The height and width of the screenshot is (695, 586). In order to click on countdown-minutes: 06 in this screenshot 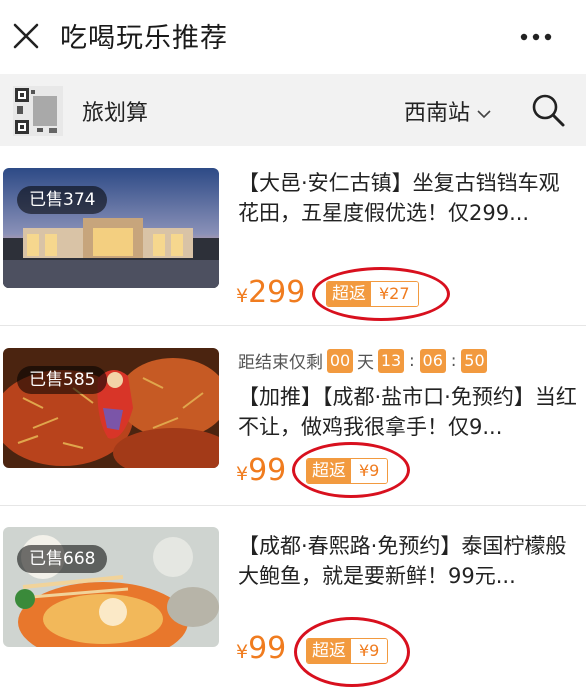, I will do `click(432, 360)`.